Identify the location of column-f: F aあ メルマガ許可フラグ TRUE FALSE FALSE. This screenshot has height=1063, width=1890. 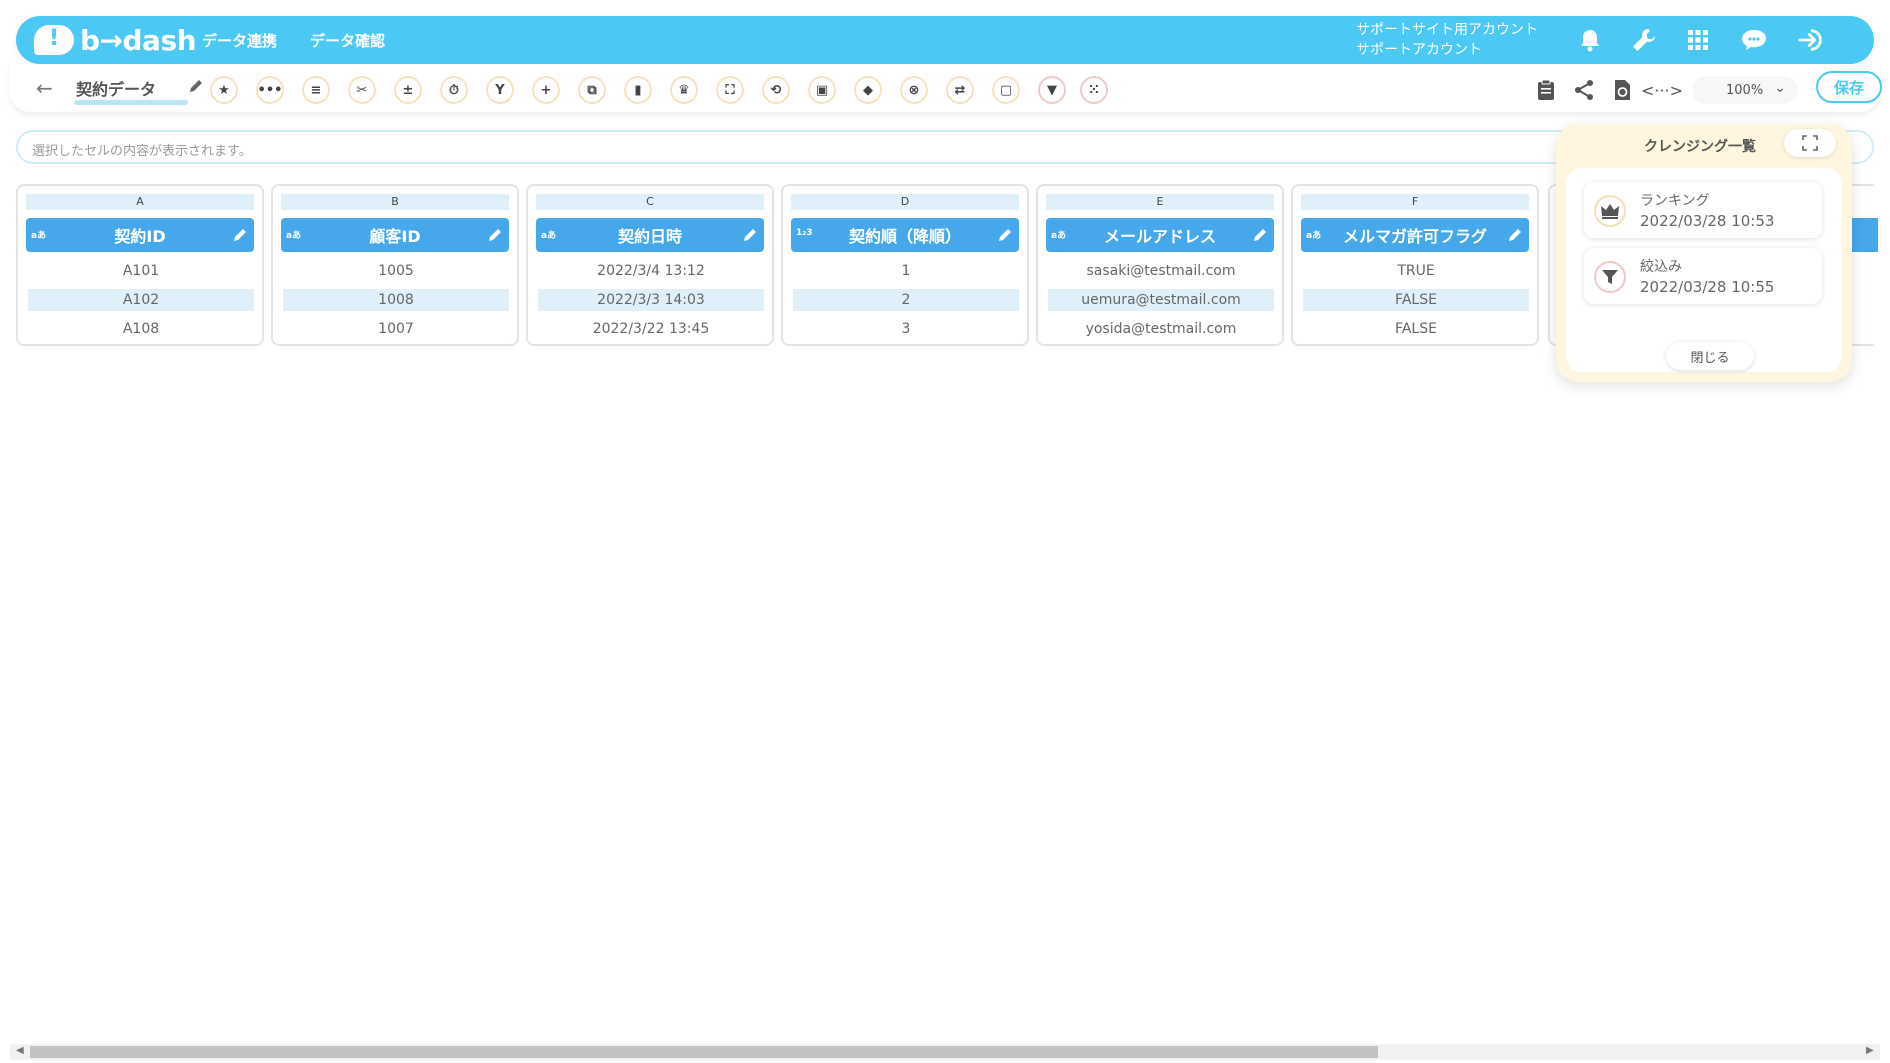
(1415, 265).